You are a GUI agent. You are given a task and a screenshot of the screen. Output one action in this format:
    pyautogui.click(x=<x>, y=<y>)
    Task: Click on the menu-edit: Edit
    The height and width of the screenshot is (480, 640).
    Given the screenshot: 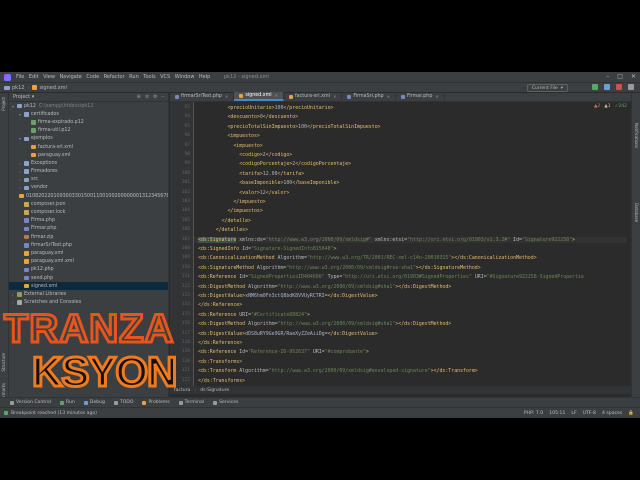 What is the action you would take?
    pyautogui.click(x=34, y=77)
    